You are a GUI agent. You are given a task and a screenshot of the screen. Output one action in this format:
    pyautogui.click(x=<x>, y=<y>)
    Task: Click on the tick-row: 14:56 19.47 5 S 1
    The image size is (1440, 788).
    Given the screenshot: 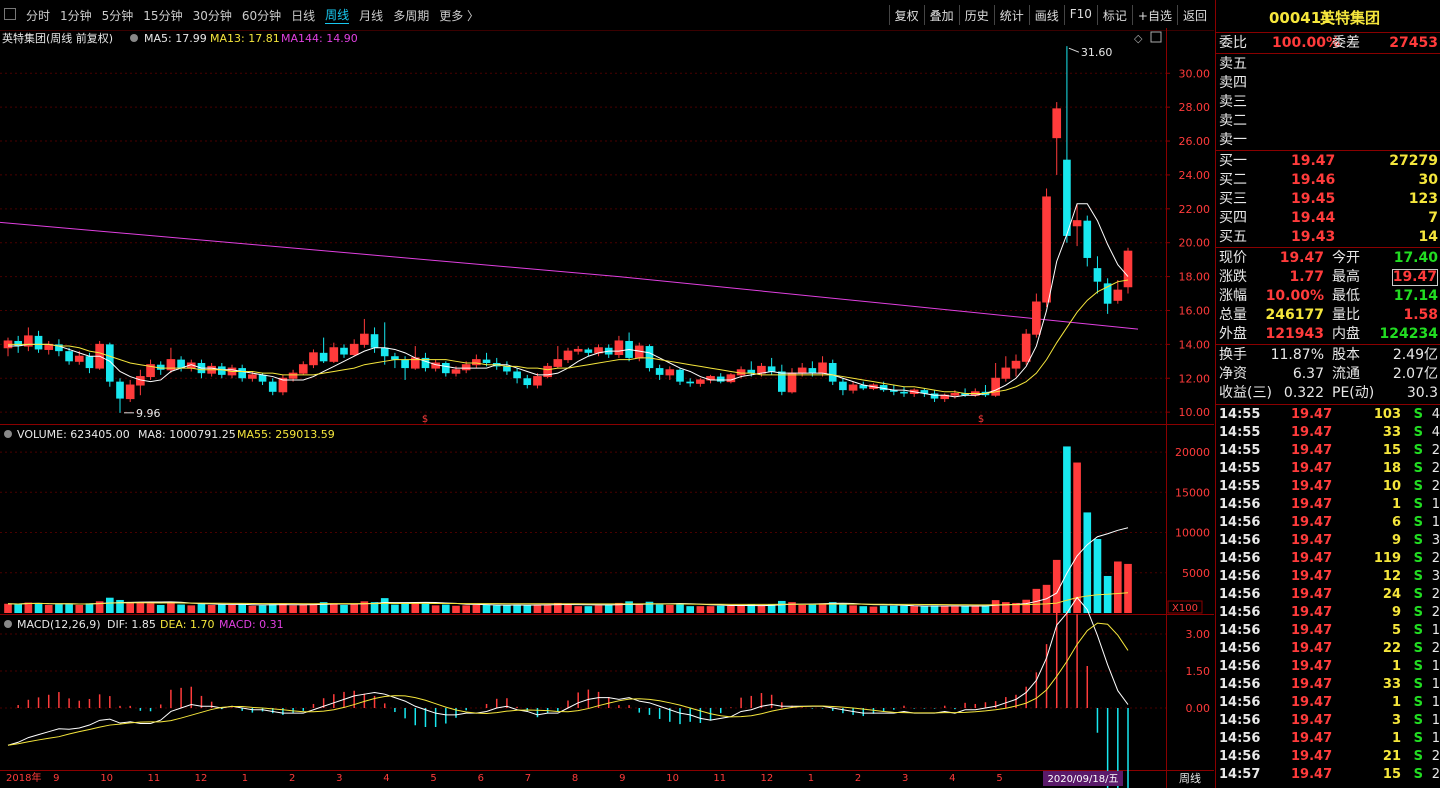 What is the action you would take?
    pyautogui.click(x=1328, y=631)
    